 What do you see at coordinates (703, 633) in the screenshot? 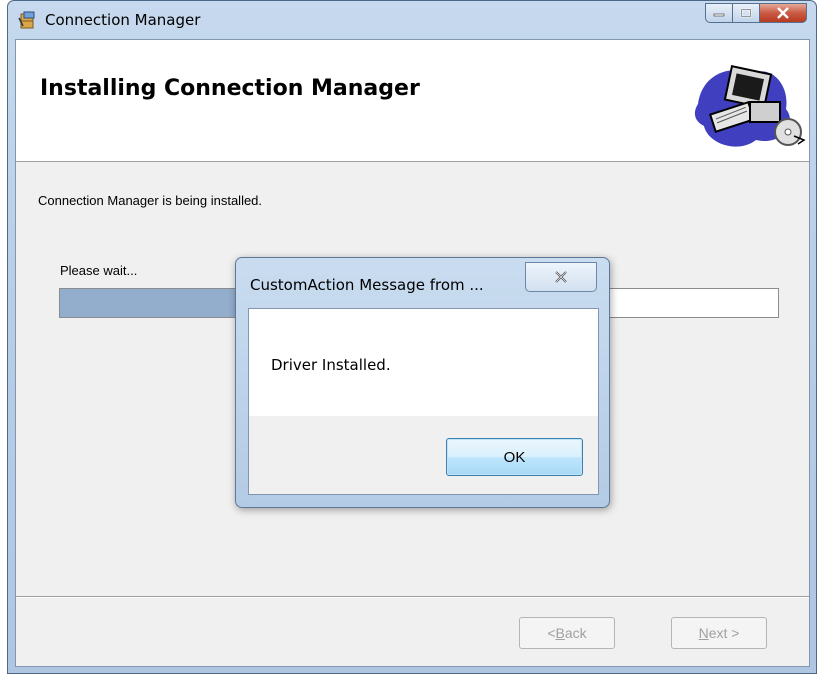
I see `next-button-accelerator: N` at bounding box center [703, 633].